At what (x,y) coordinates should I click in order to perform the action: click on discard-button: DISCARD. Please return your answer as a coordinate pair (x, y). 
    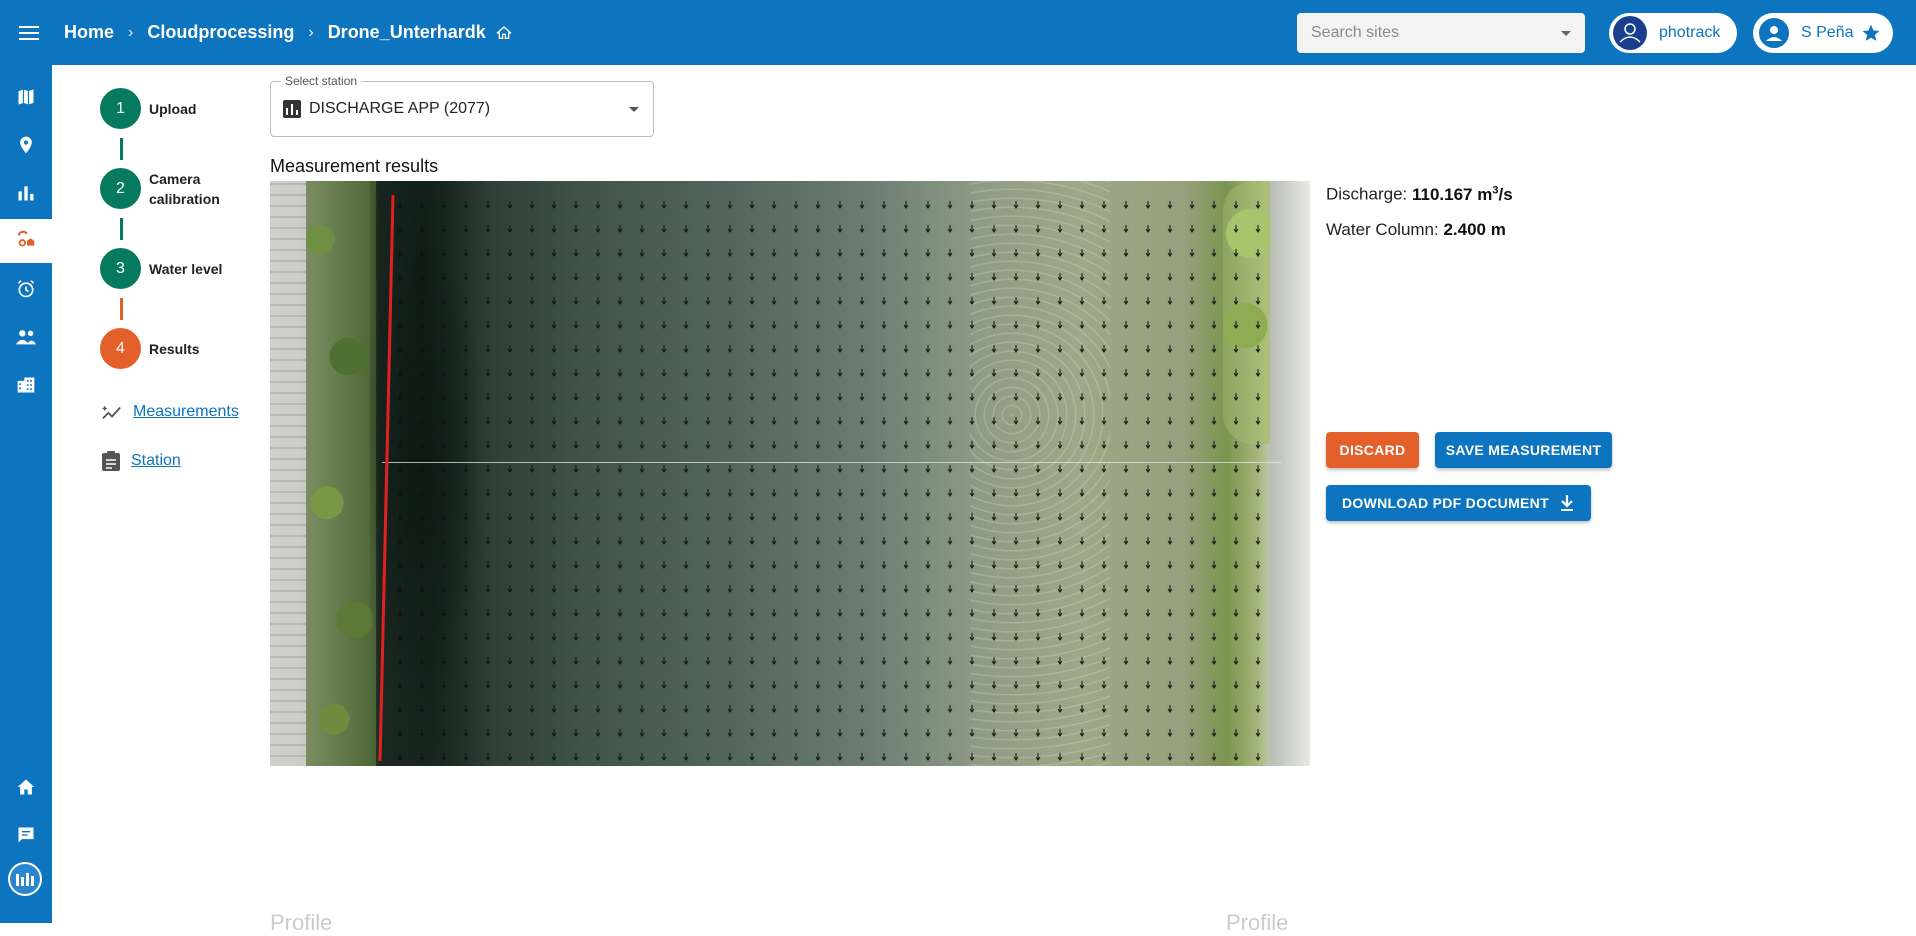
    Looking at the image, I should click on (1372, 450).